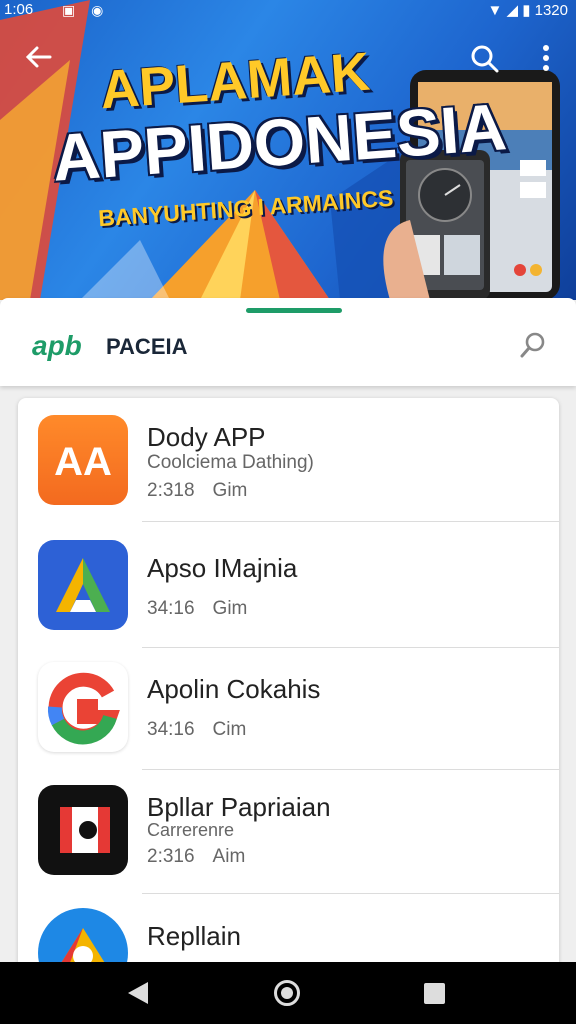 The height and width of the screenshot is (1024, 576). I want to click on app-flag-icon, so click(83, 830).